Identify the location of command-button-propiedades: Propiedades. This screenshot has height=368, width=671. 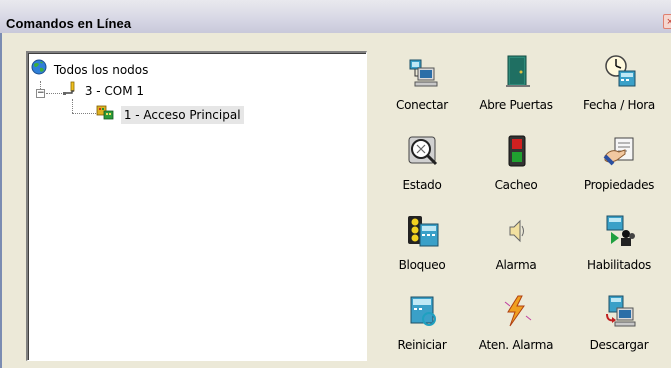
(619, 170).